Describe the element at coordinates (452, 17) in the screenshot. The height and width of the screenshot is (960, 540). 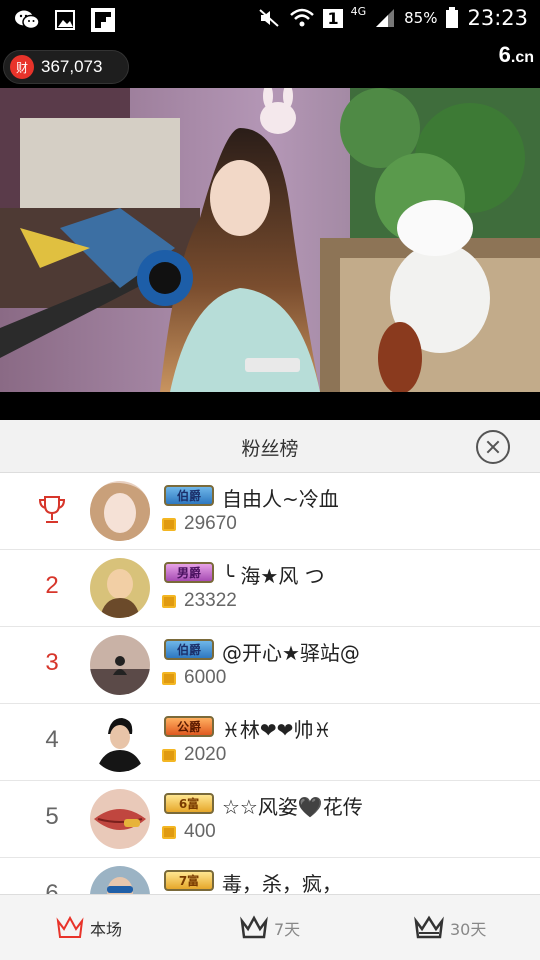
I see `battery-icon` at that location.